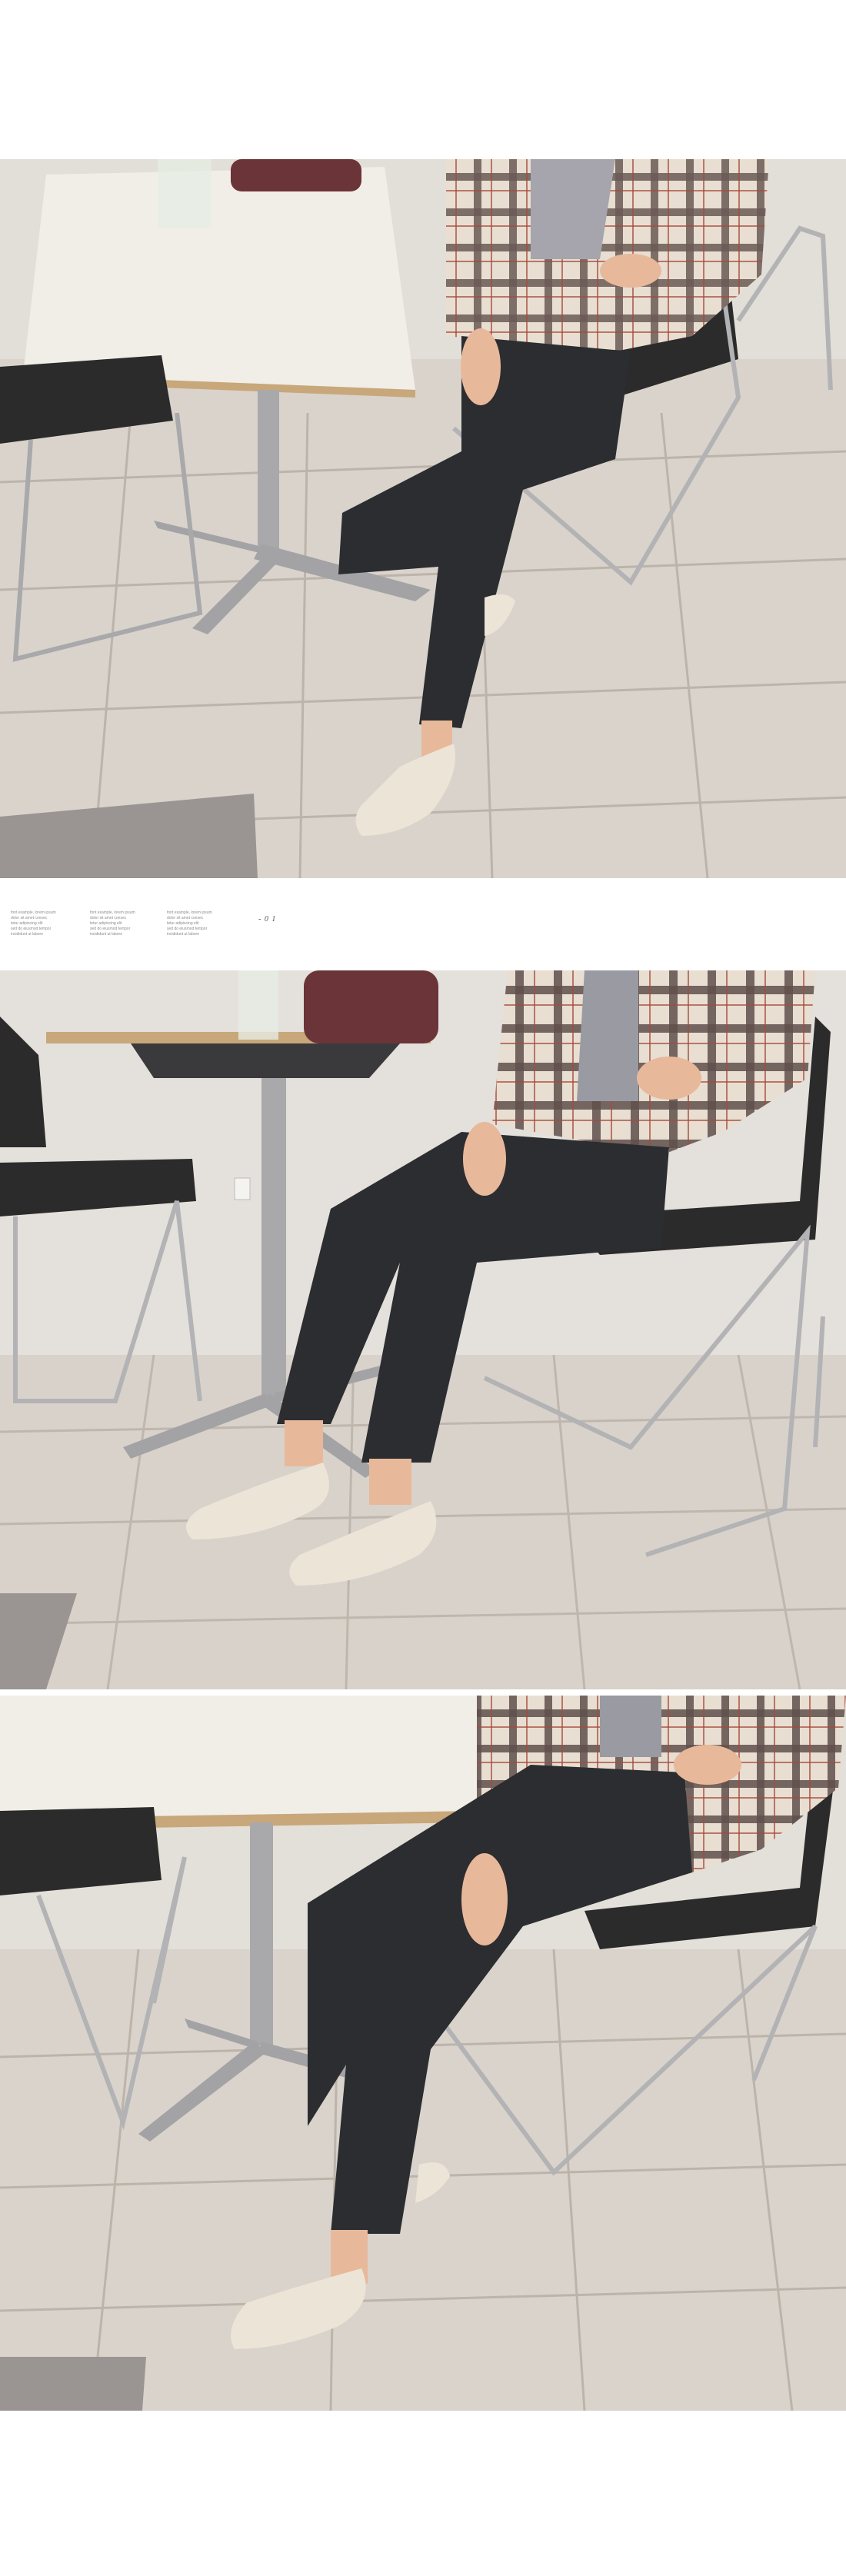 The image size is (846, 2576). Describe the element at coordinates (304, 1443) in the screenshot. I see `ankle` at that location.